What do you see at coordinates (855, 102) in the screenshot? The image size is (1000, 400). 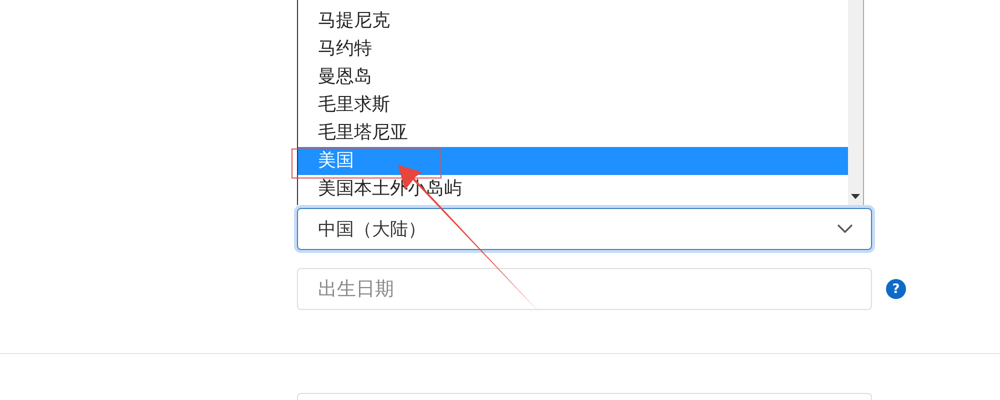 I see `scrollbar` at bounding box center [855, 102].